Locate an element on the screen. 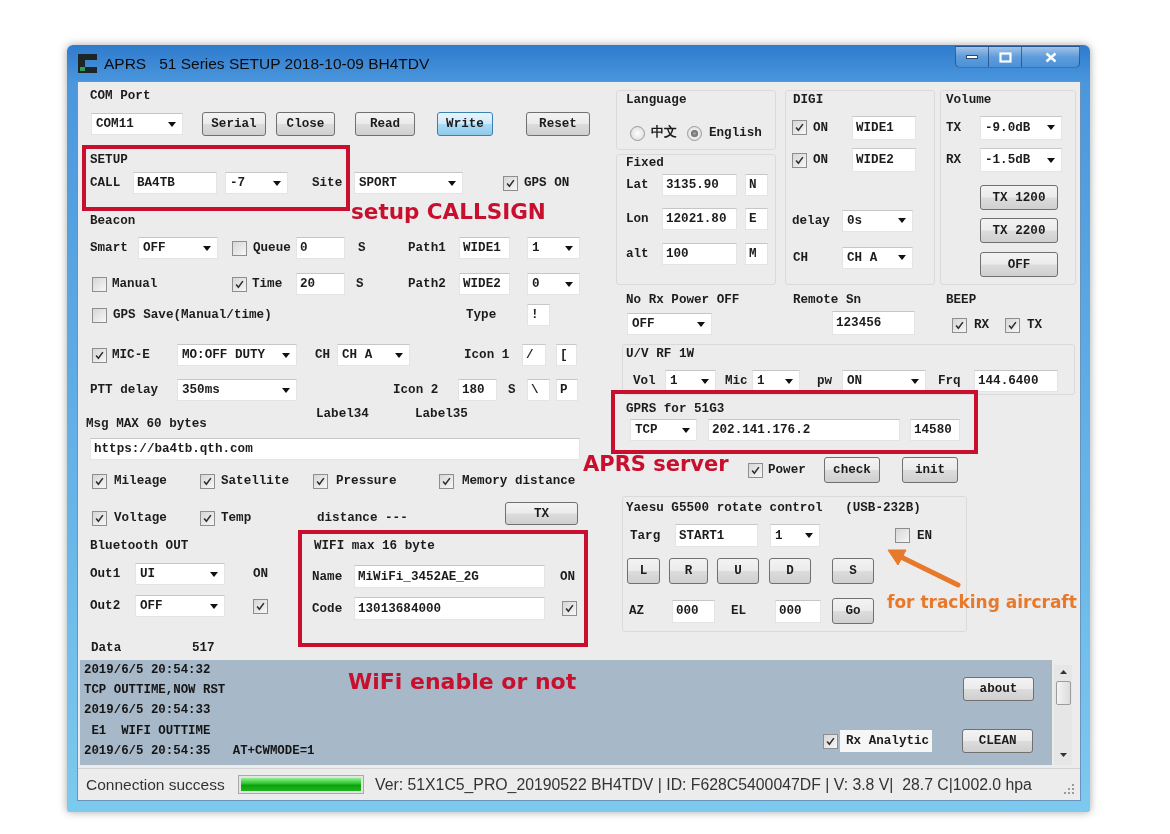  init-button: init is located at coordinates (930, 470).